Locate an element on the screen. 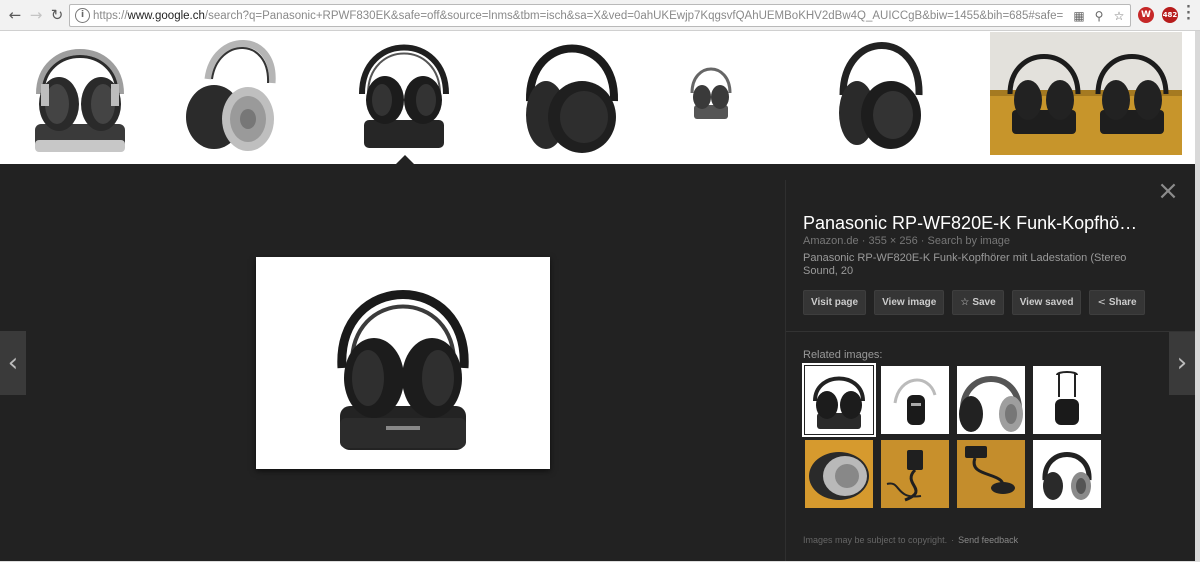  url-prefix: https:// is located at coordinates (110, 16).